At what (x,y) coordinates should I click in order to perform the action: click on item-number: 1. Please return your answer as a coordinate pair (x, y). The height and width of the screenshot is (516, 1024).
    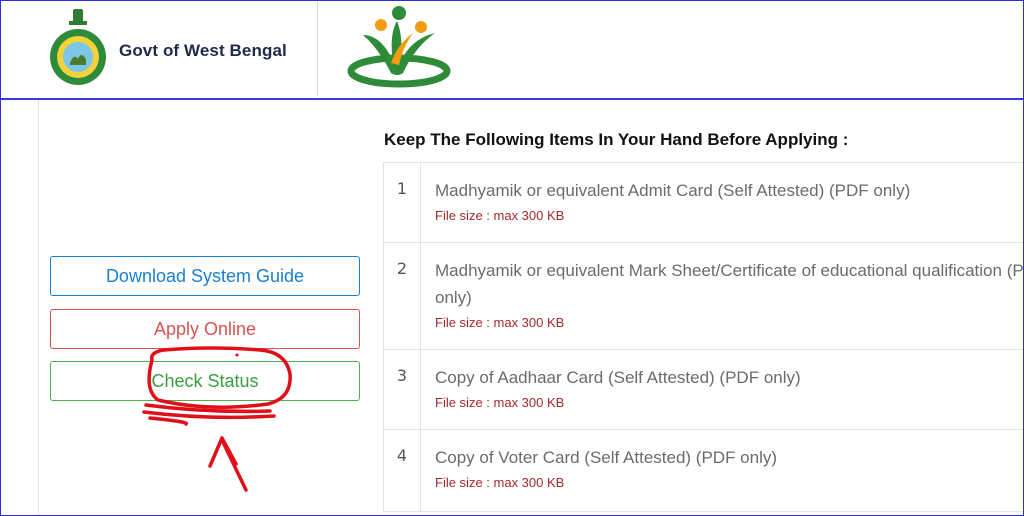
    Looking at the image, I should click on (402, 202).